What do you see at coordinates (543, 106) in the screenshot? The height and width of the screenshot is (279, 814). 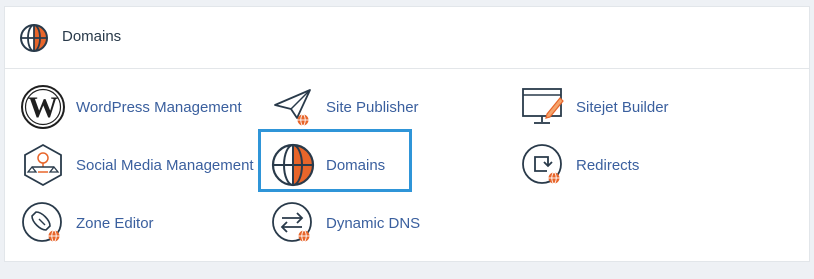 I see `monitor-pencil-icon` at bounding box center [543, 106].